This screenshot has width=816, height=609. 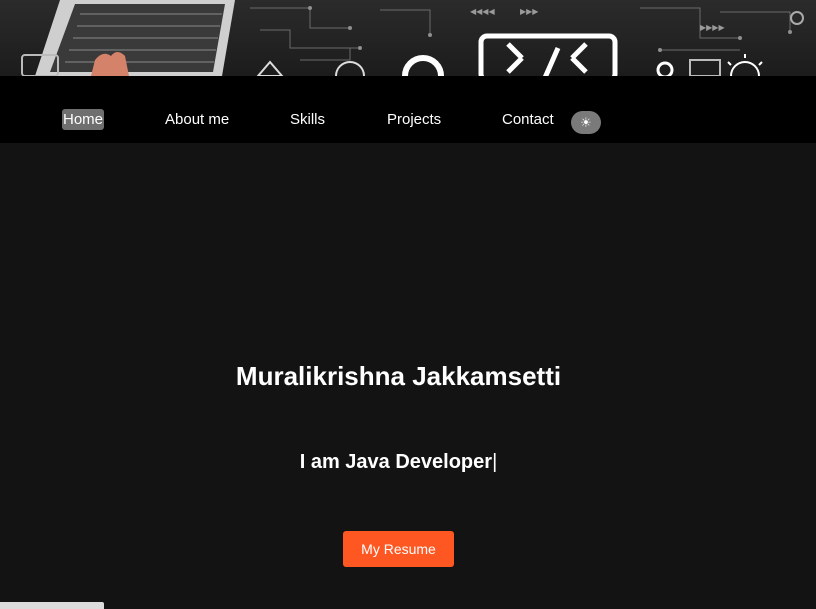 I want to click on resume-button: My Resume, so click(x=398, y=549).